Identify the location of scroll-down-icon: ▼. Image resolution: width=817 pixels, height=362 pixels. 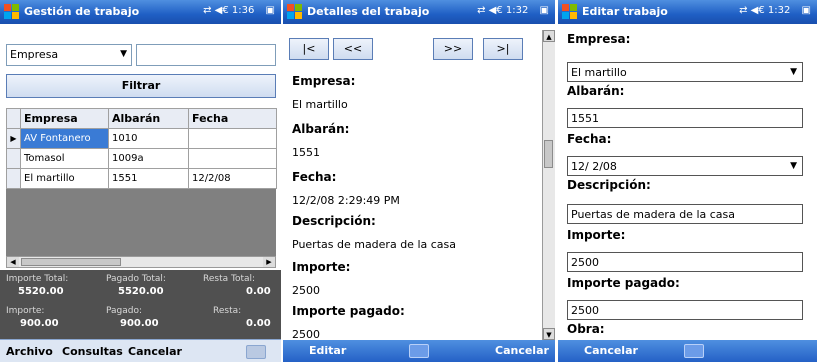
(549, 334).